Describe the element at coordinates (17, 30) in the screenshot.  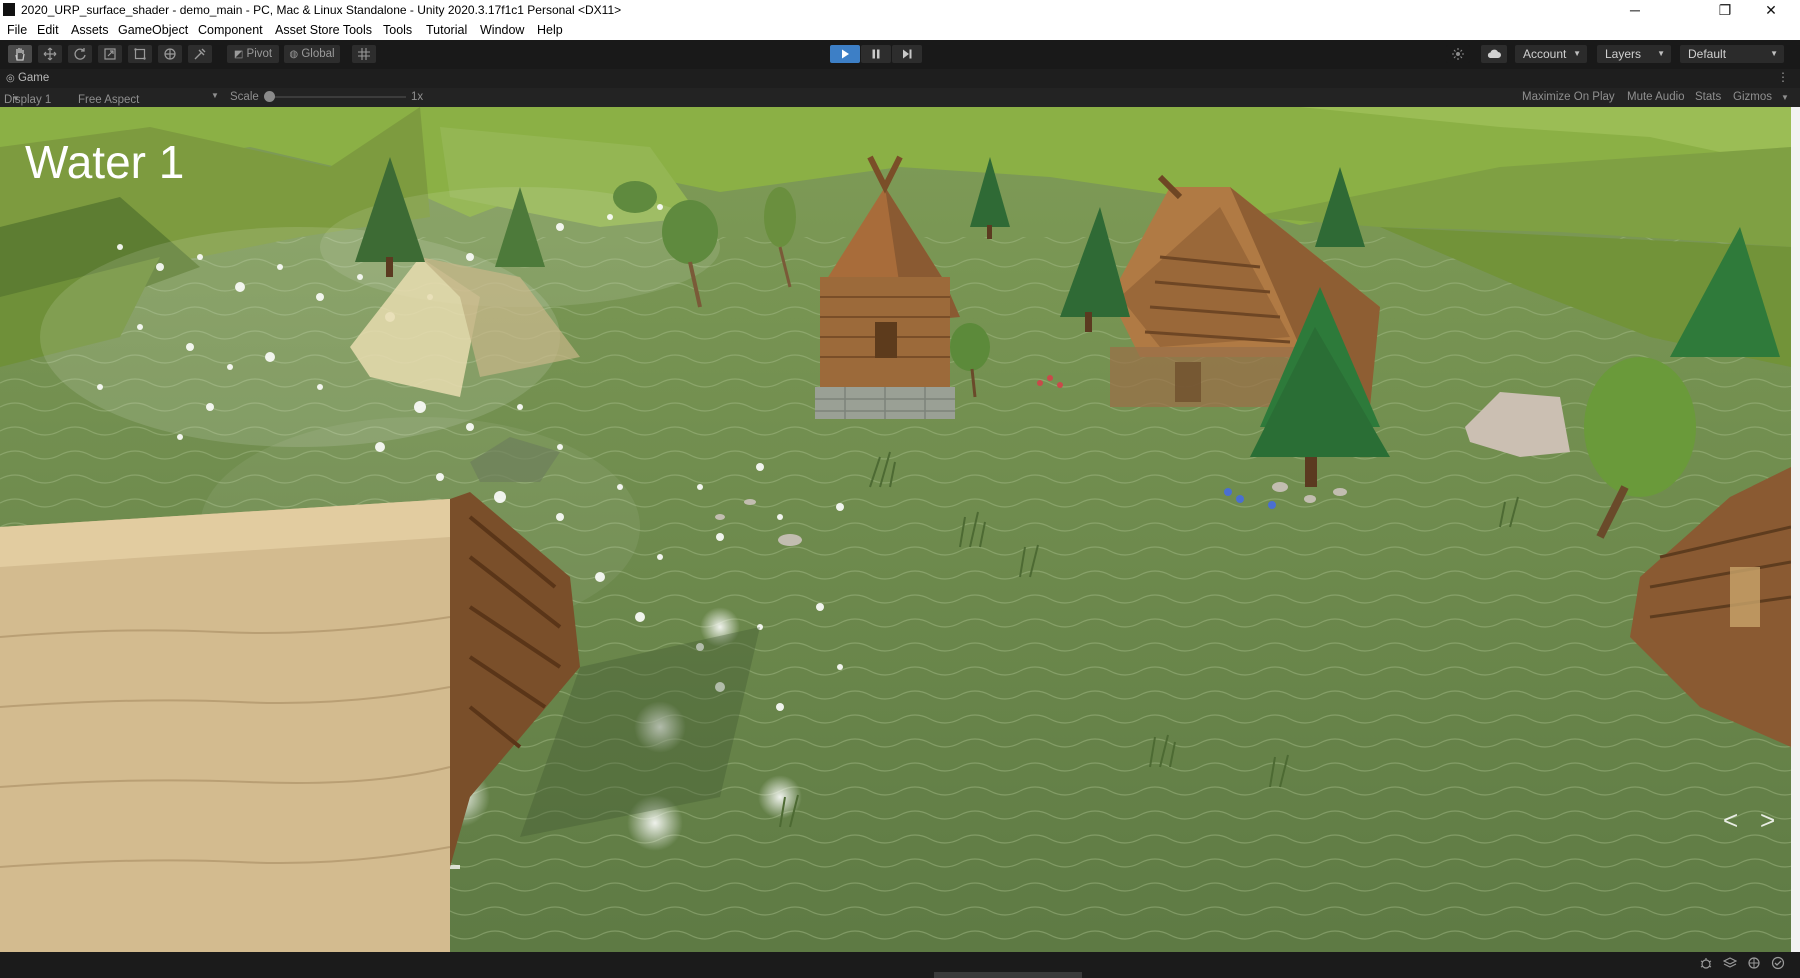
I see `menu-file: File` at that location.